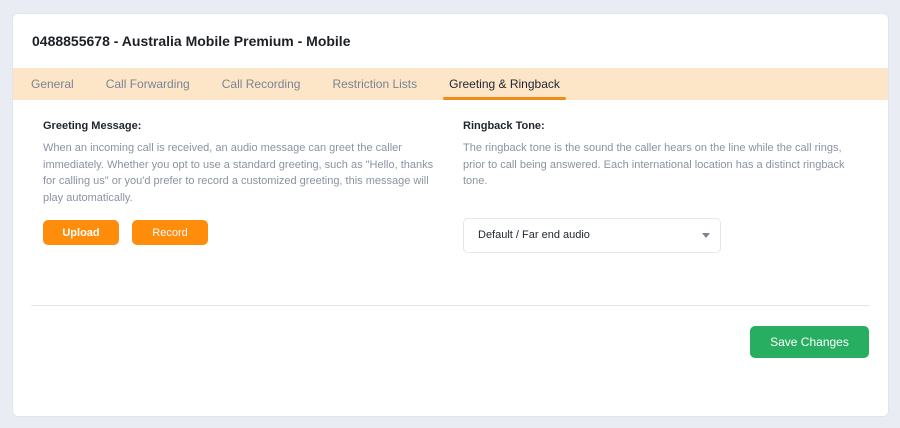 The height and width of the screenshot is (428, 900). I want to click on save-changes-button: Save Changes, so click(809, 342).